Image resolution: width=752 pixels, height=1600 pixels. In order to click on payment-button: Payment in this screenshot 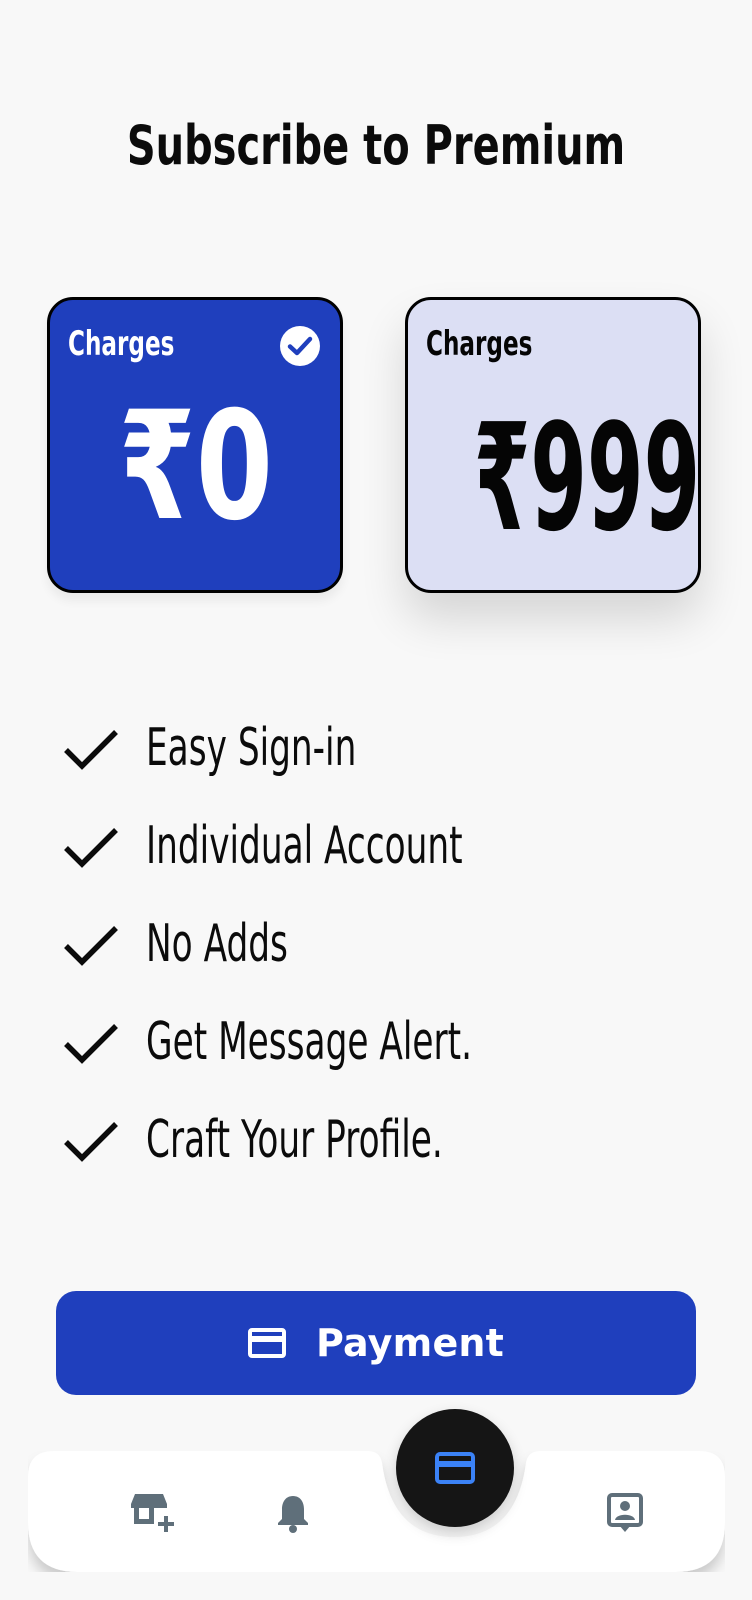, I will do `click(376, 1343)`.